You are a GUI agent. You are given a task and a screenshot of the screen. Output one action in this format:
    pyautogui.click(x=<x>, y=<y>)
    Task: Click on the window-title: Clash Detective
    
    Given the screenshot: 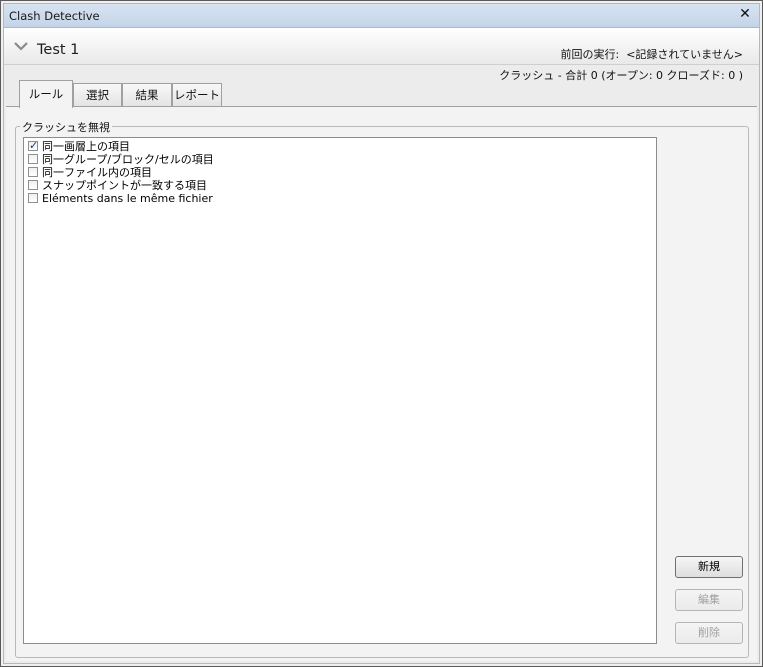 What is the action you would take?
    pyautogui.click(x=54, y=16)
    